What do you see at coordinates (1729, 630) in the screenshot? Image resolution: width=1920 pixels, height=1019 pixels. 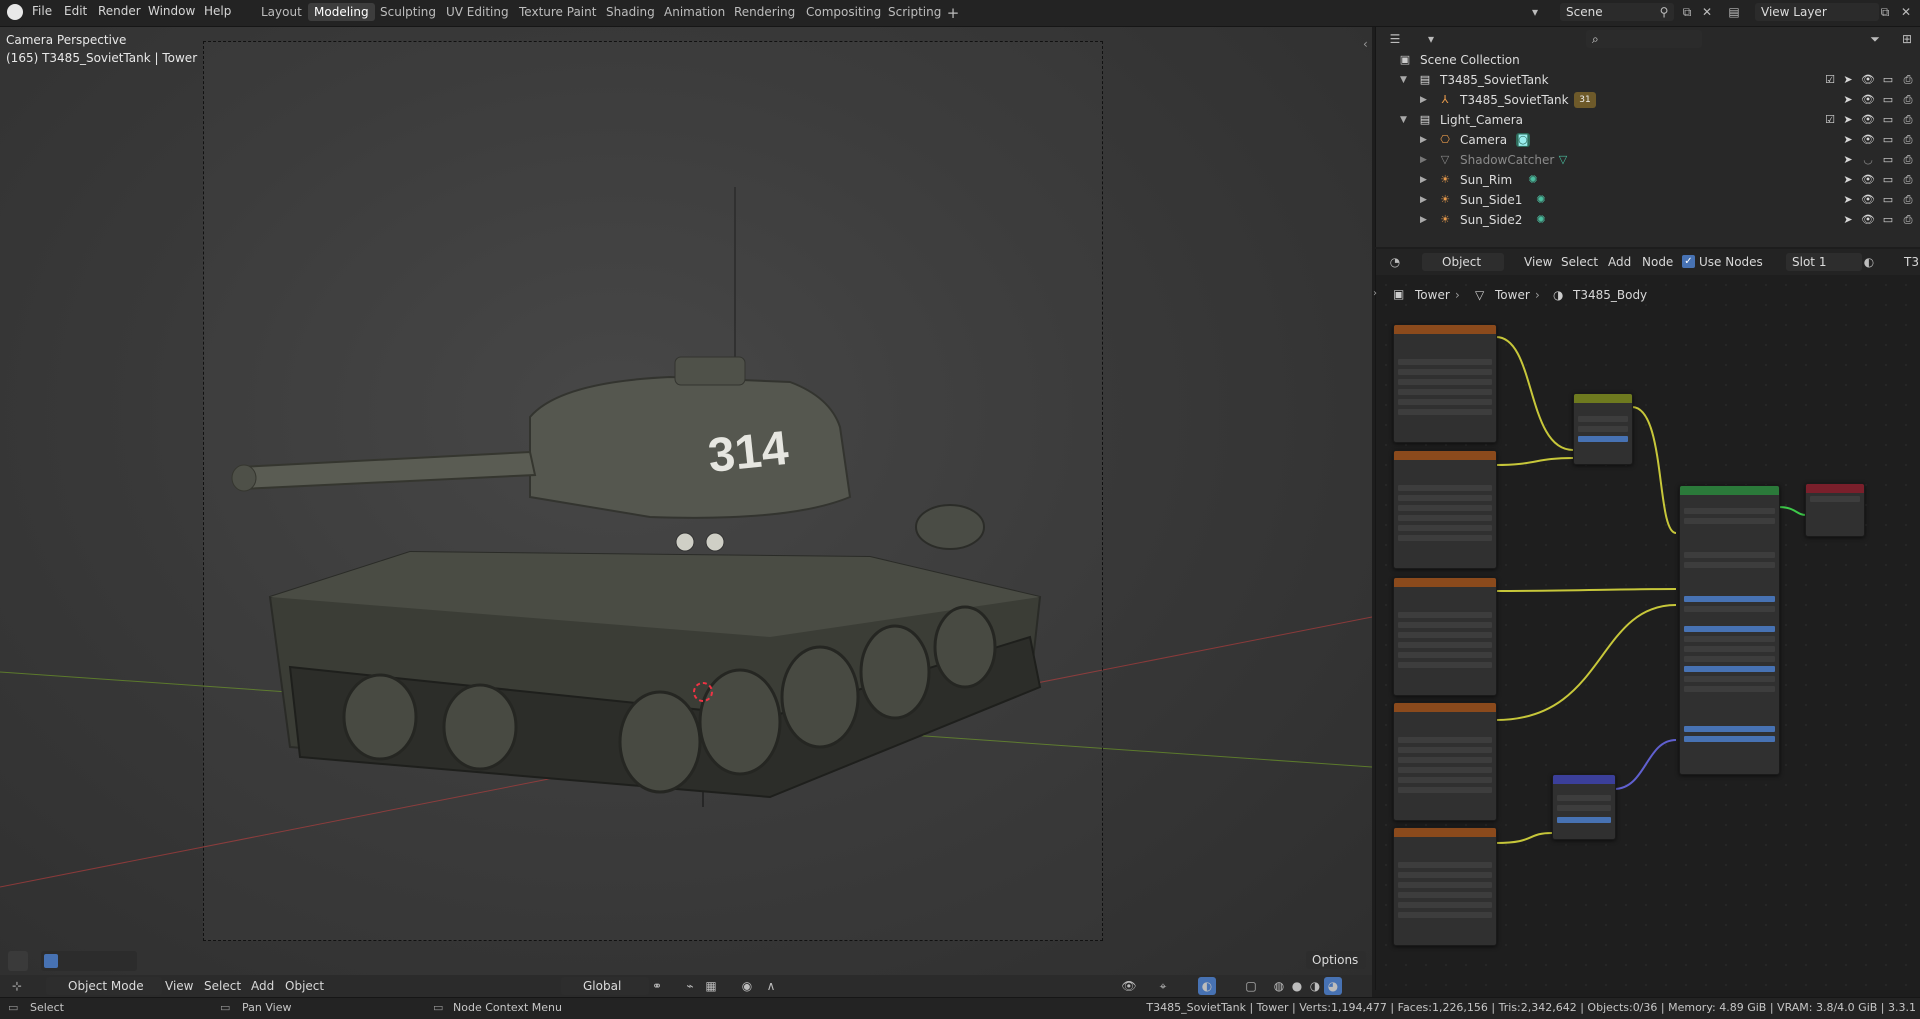 I see `principled-bsdf-node` at bounding box center [1729, 630].